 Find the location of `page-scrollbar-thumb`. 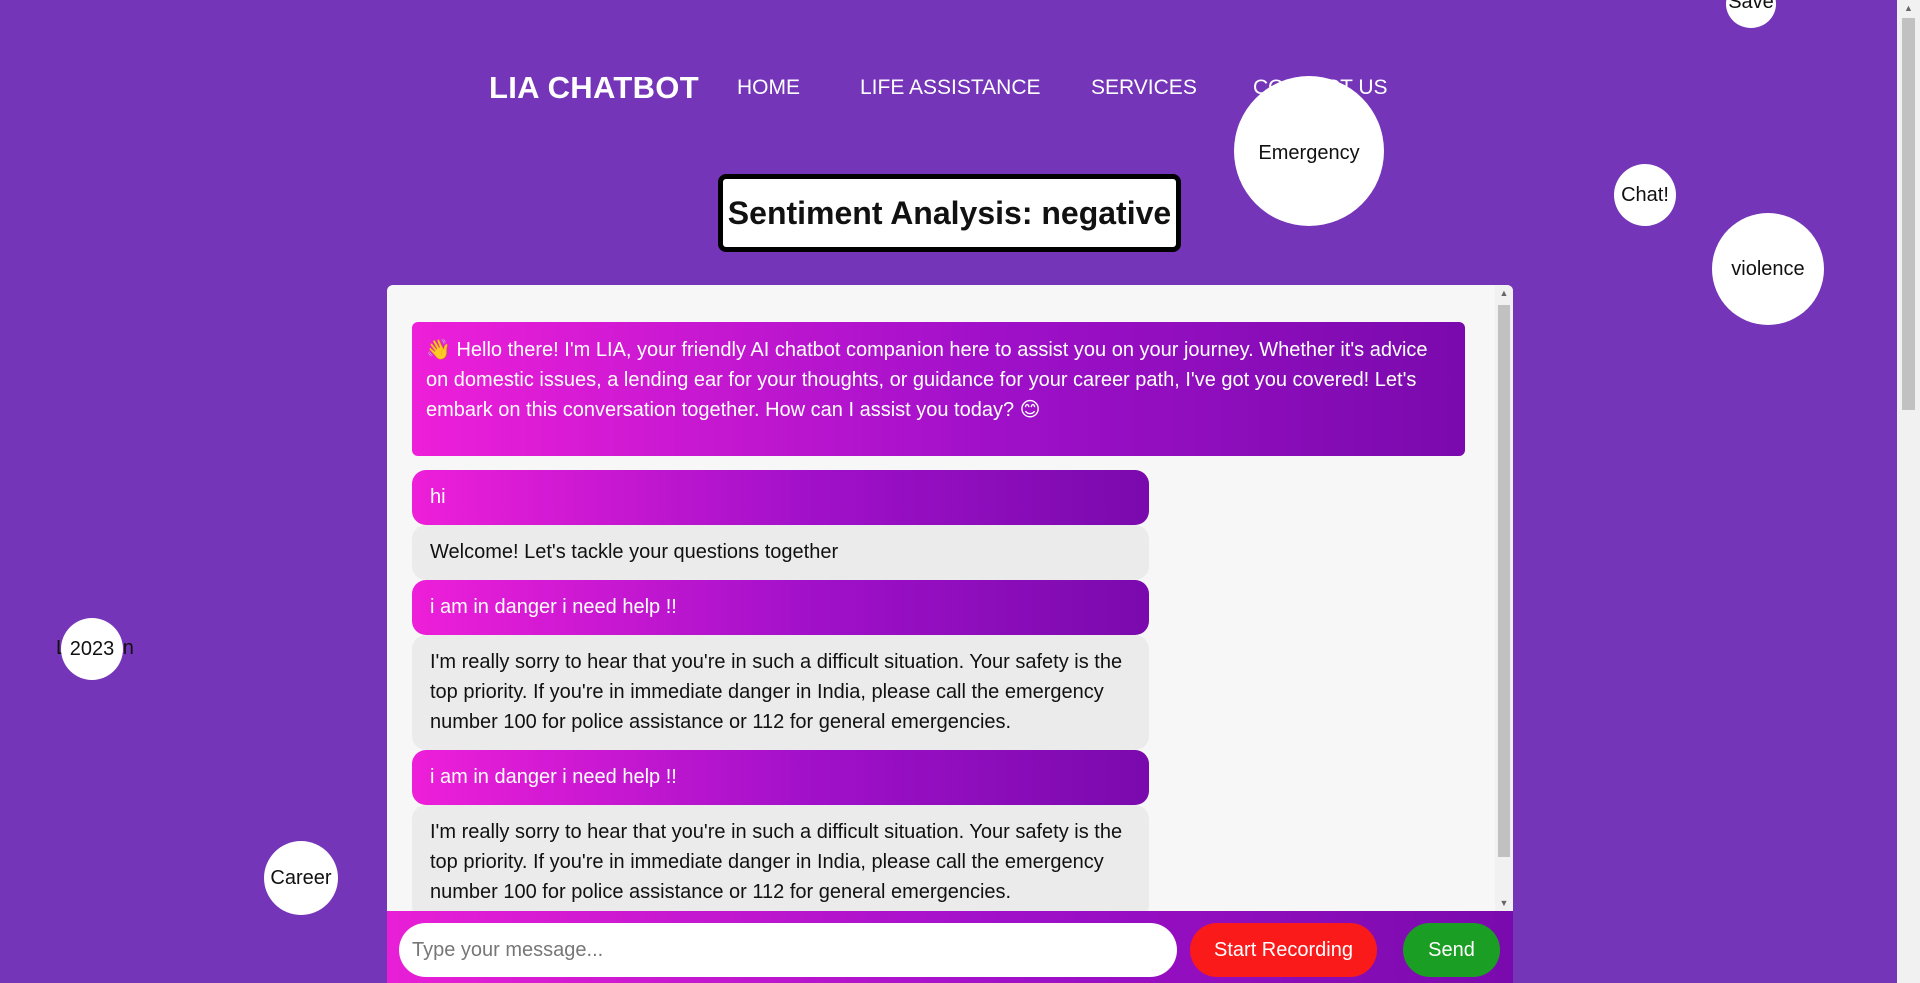

page-scrollbar-thumb is located at coordinates (1908, 214).